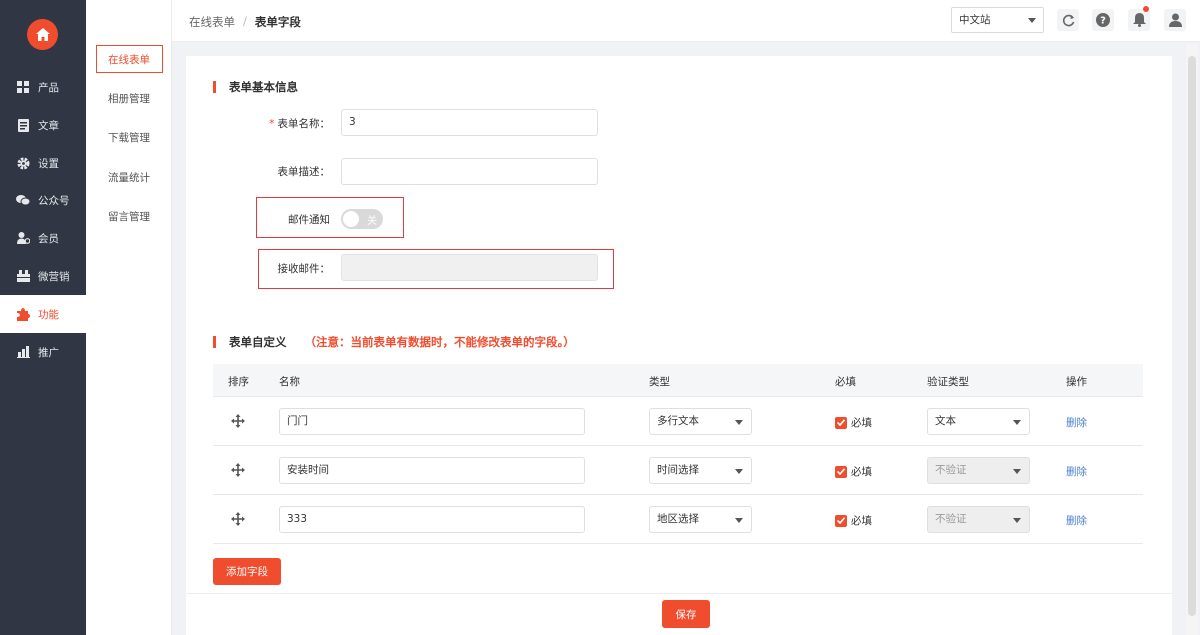 This screenshot has height=635, width=1200. I want to click on main-sidebar: 产品 文章 设置 公众号 会员 微营销 功能 推广, so click(43, 317).